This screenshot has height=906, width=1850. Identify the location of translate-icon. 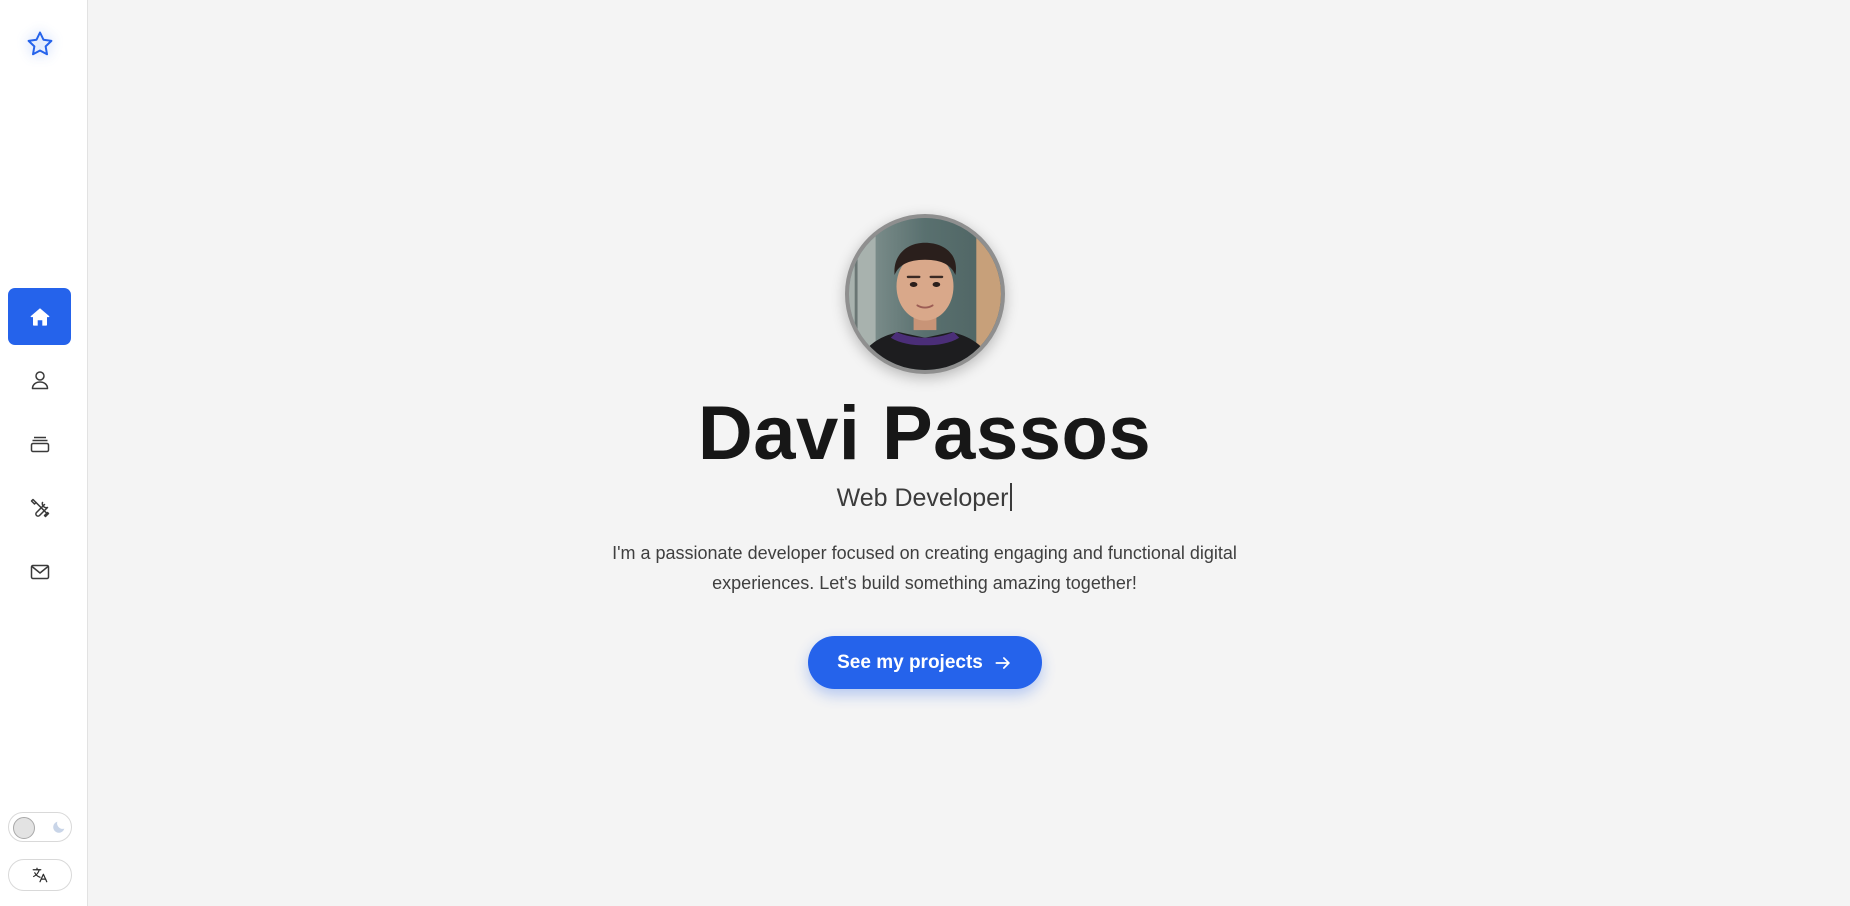
(40, 875).